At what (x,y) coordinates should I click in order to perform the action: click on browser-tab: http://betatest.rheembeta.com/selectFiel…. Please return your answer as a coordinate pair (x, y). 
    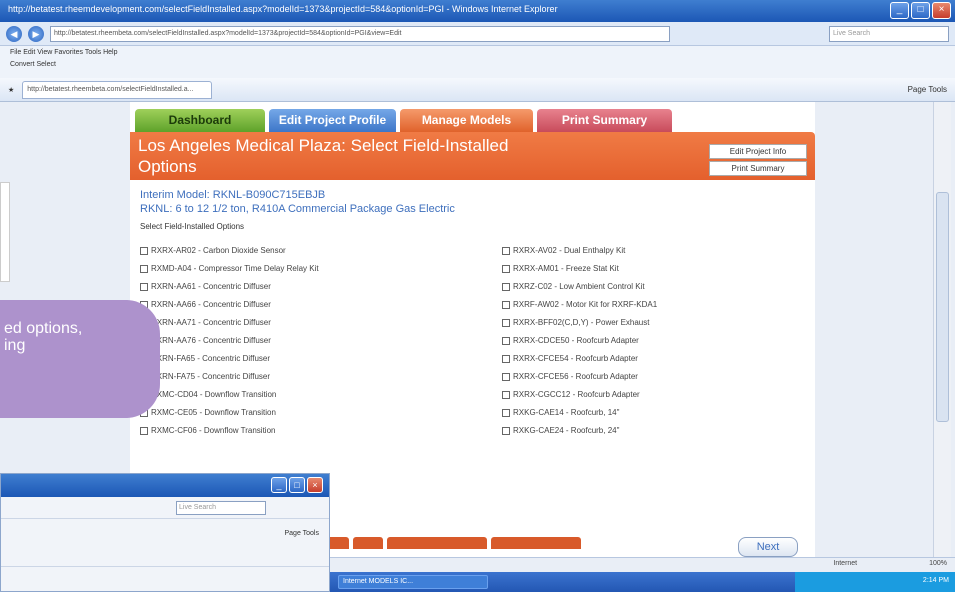
    Looking at the image, I should click on (117, 89).